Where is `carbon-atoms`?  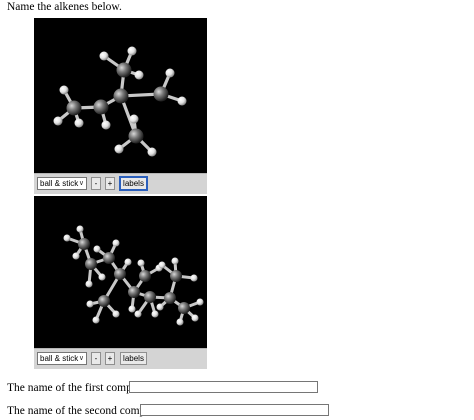 carbon-atoms is located at coordinates (117, 103).